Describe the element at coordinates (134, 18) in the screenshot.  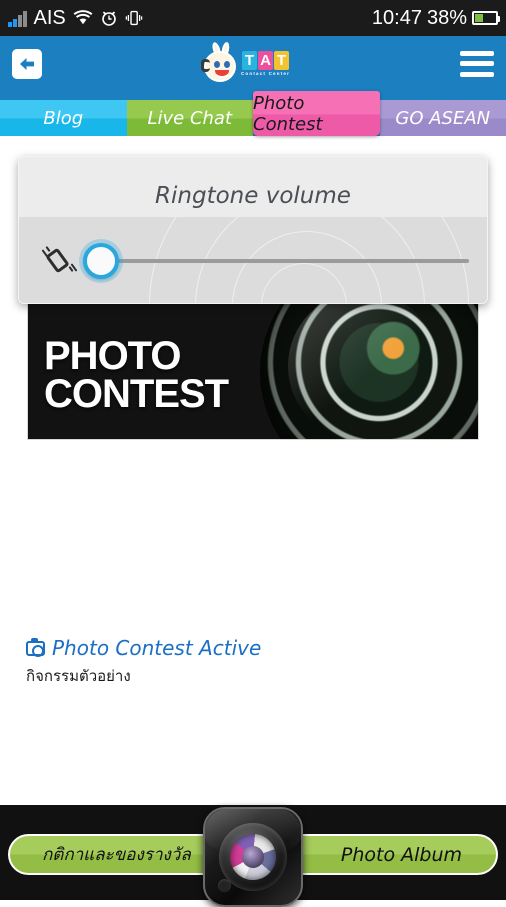
I see `vibrate-mode-icon` at that location.